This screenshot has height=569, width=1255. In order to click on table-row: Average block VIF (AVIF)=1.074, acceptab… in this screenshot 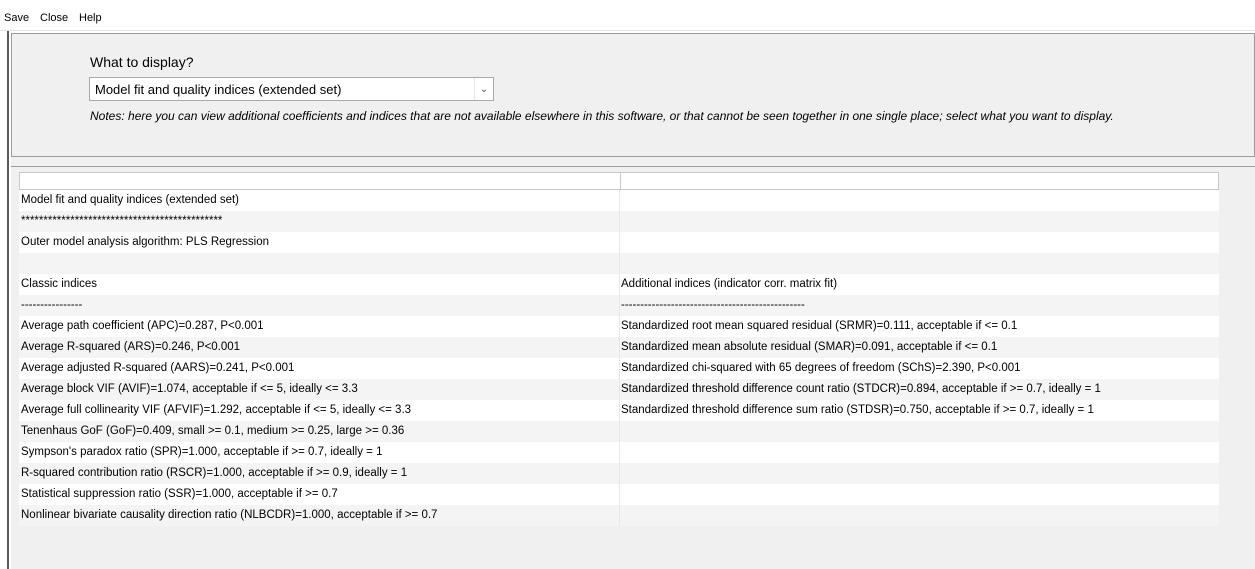, I will do `click(619, 389)`.